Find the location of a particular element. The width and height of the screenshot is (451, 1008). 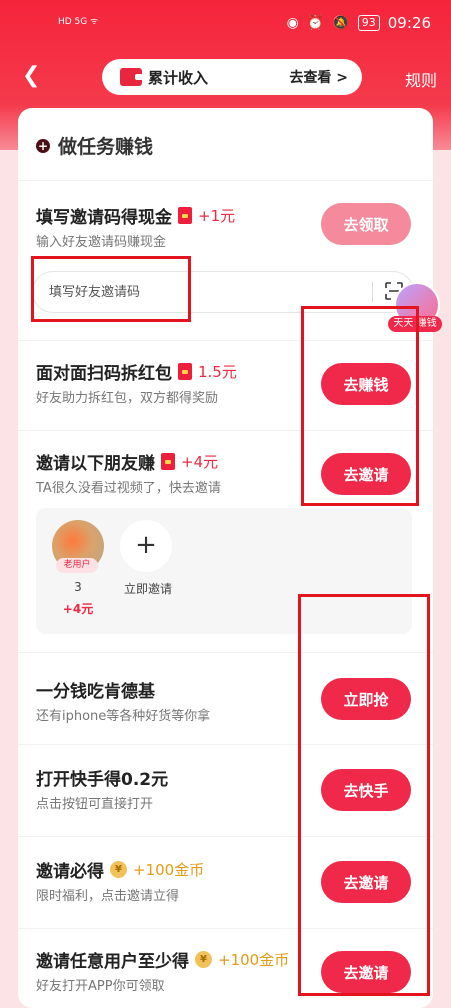

task-row-invite-code: 填写邀请码得现金 +1元 输入好友邀请码赚现金 去领取 is located at coordinates (225, 260).